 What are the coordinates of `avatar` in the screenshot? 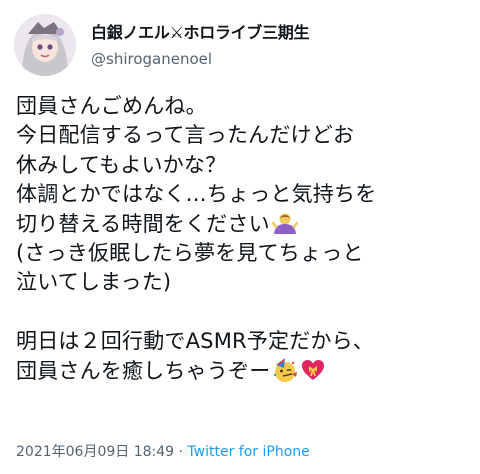 It's located at (45, 45).